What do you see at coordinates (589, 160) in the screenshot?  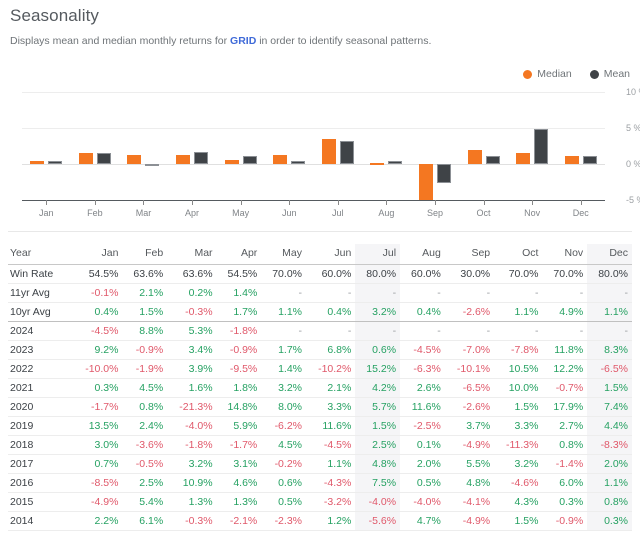 I see `chart-bar-mean-dec` at bounding box center [589, 160].